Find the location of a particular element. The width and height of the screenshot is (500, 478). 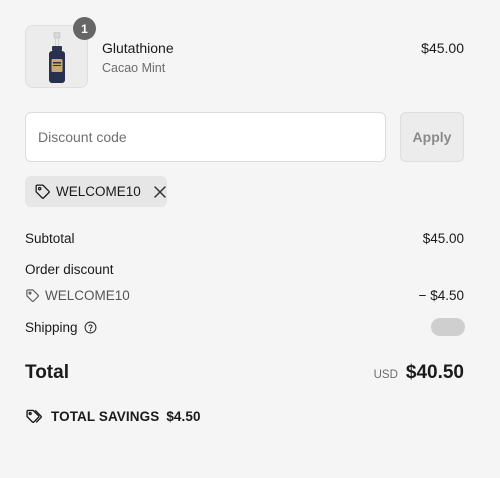

shipping-value-placeholder is located at coordinates (448, 327).